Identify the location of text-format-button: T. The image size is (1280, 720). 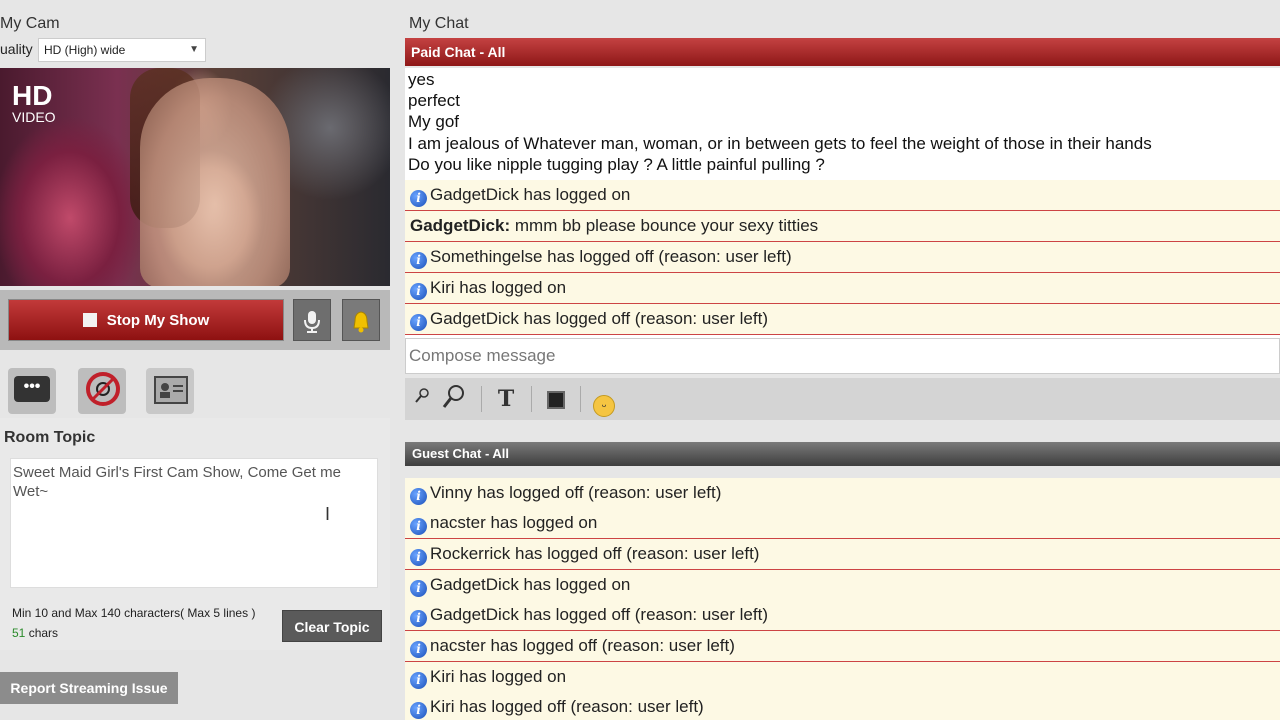
(506, 399).